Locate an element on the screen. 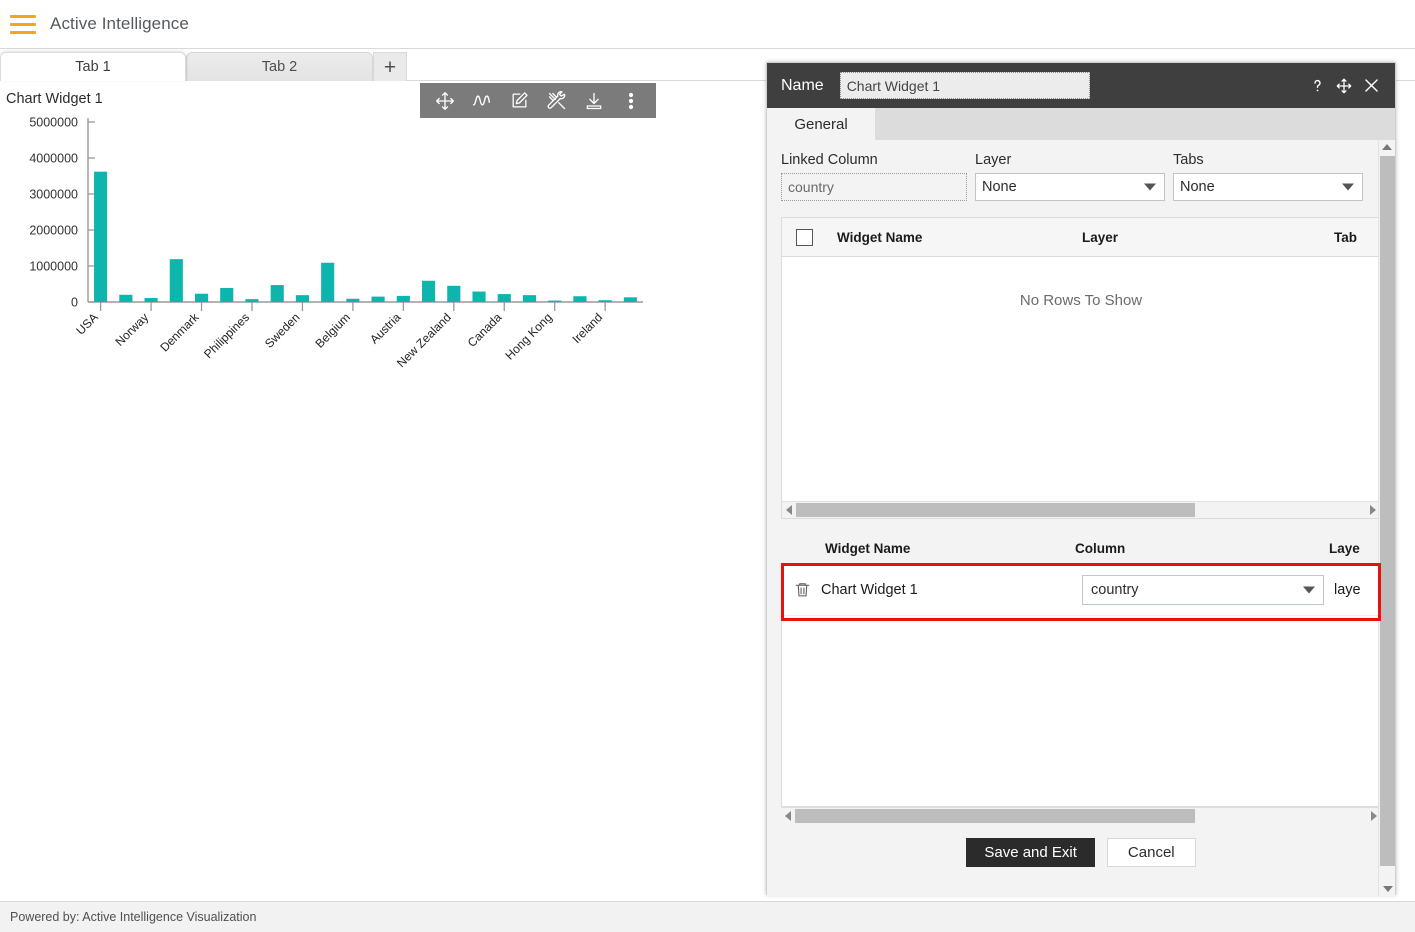 This screenshot has height=932, width=1415. svg-text: 3000000 is located at coordinates (53, 195).